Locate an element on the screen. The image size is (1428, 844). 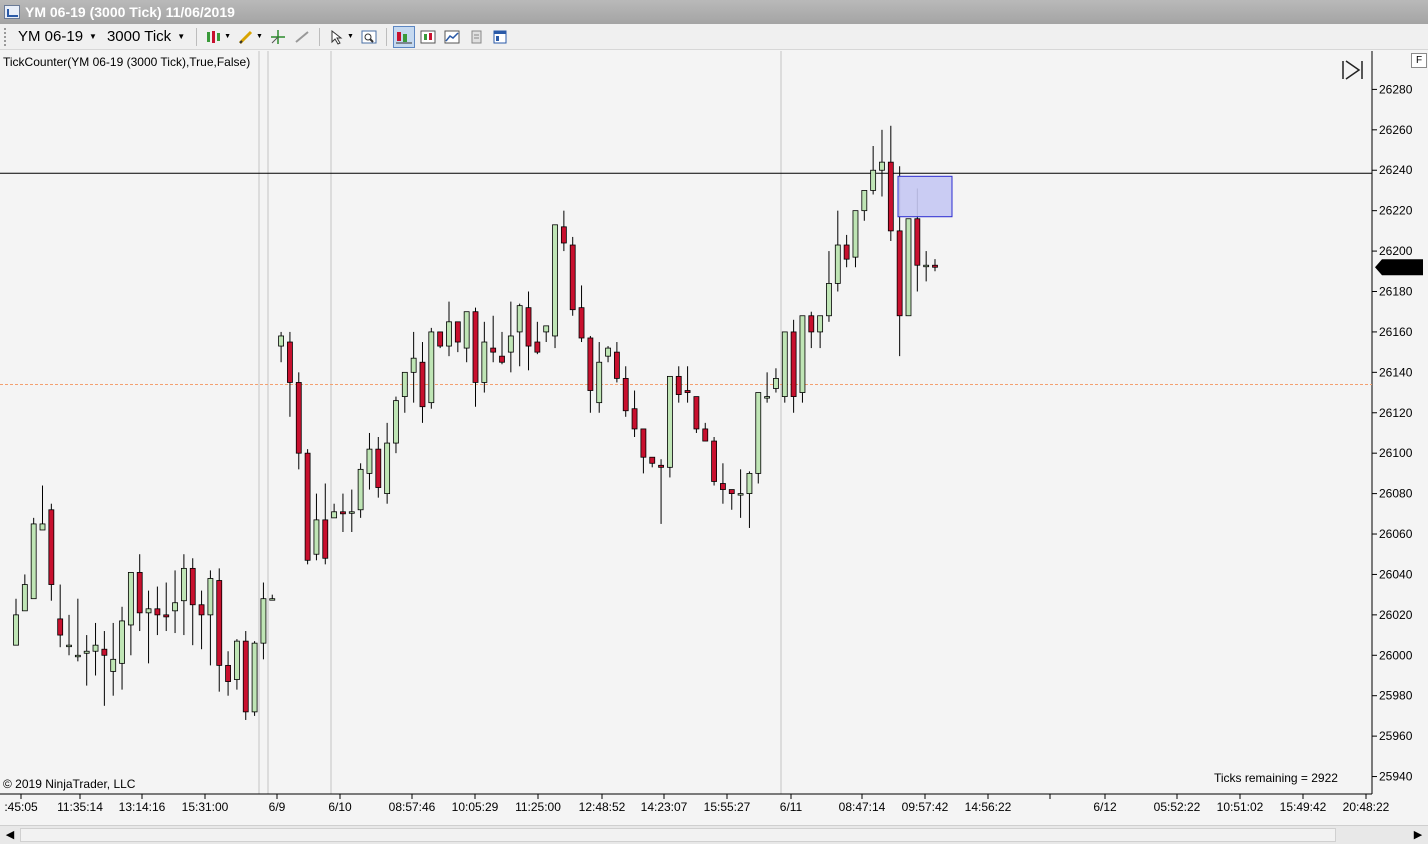
y-tick-label: 26060 is located at coordinates (1396, 534).